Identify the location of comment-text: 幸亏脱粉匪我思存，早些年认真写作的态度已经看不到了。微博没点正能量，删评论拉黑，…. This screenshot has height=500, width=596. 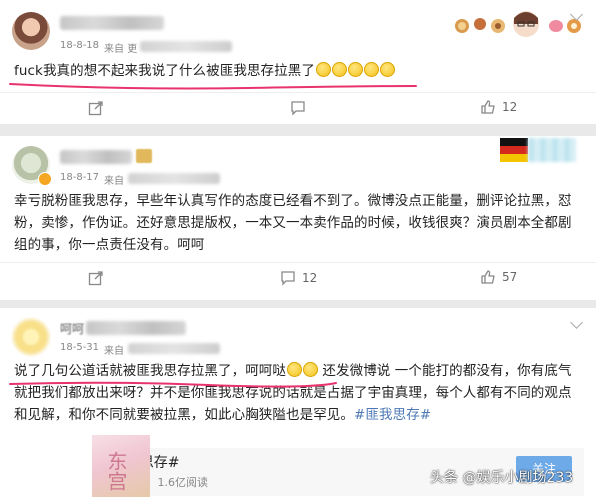
(293, 223).